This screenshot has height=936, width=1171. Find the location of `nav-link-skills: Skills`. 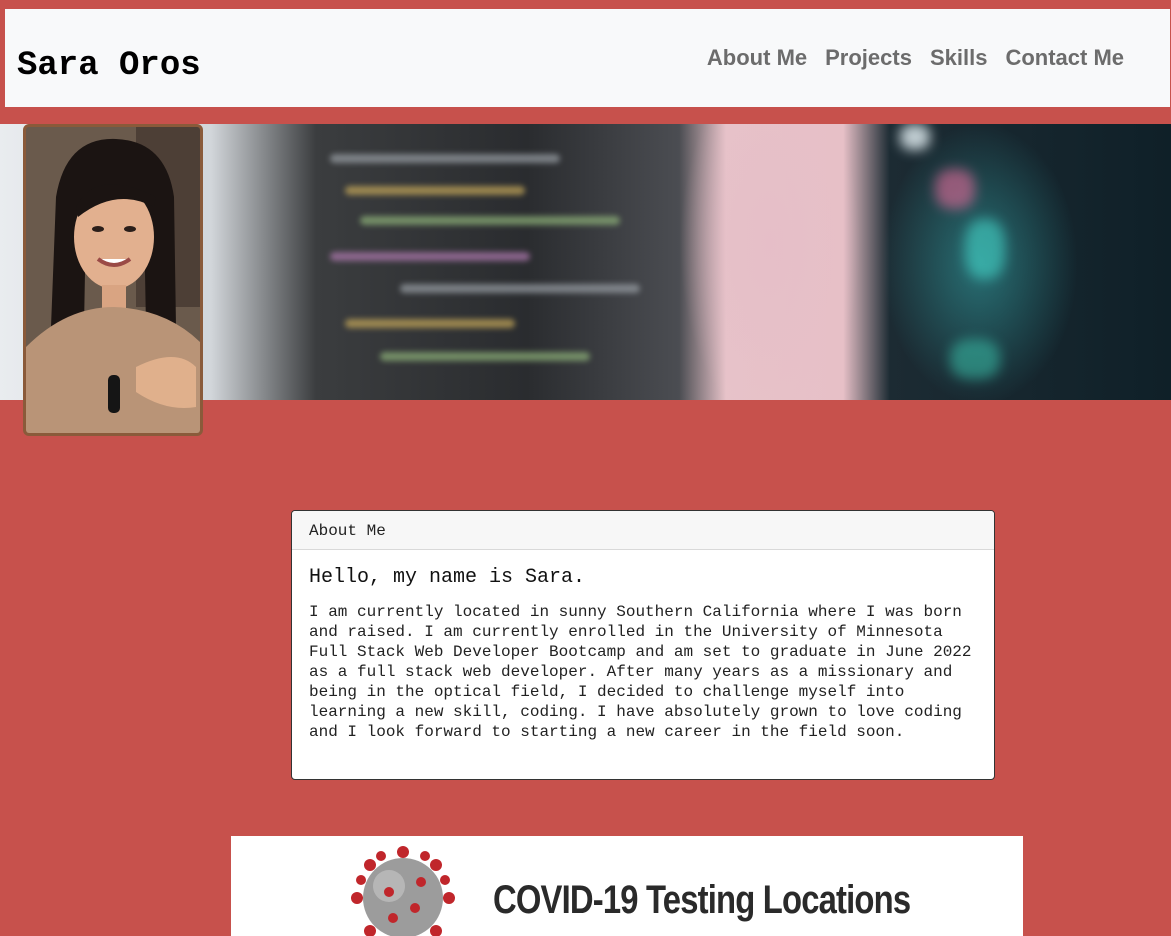

nav-link-skills: Skills is located at coordinates (958, 58).